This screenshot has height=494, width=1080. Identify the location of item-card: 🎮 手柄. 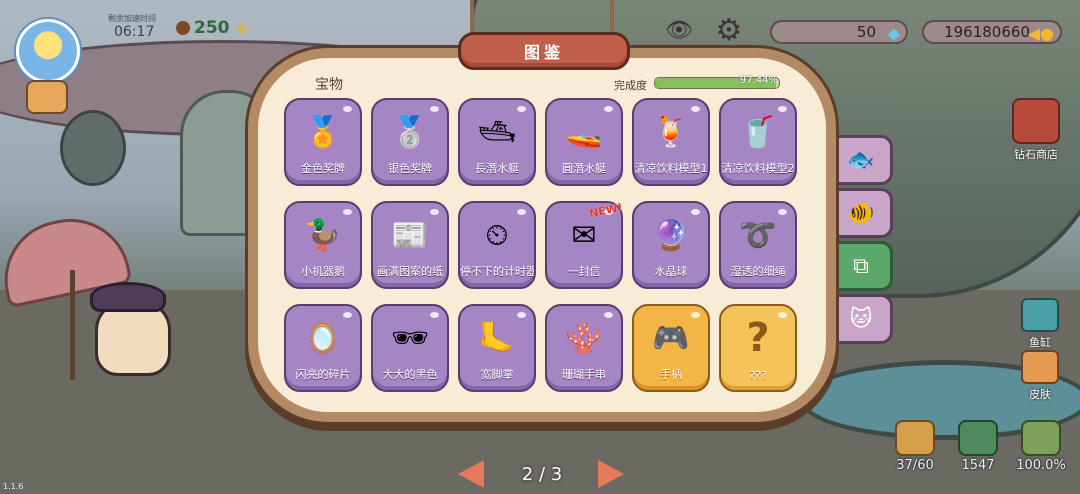
(671, 348).